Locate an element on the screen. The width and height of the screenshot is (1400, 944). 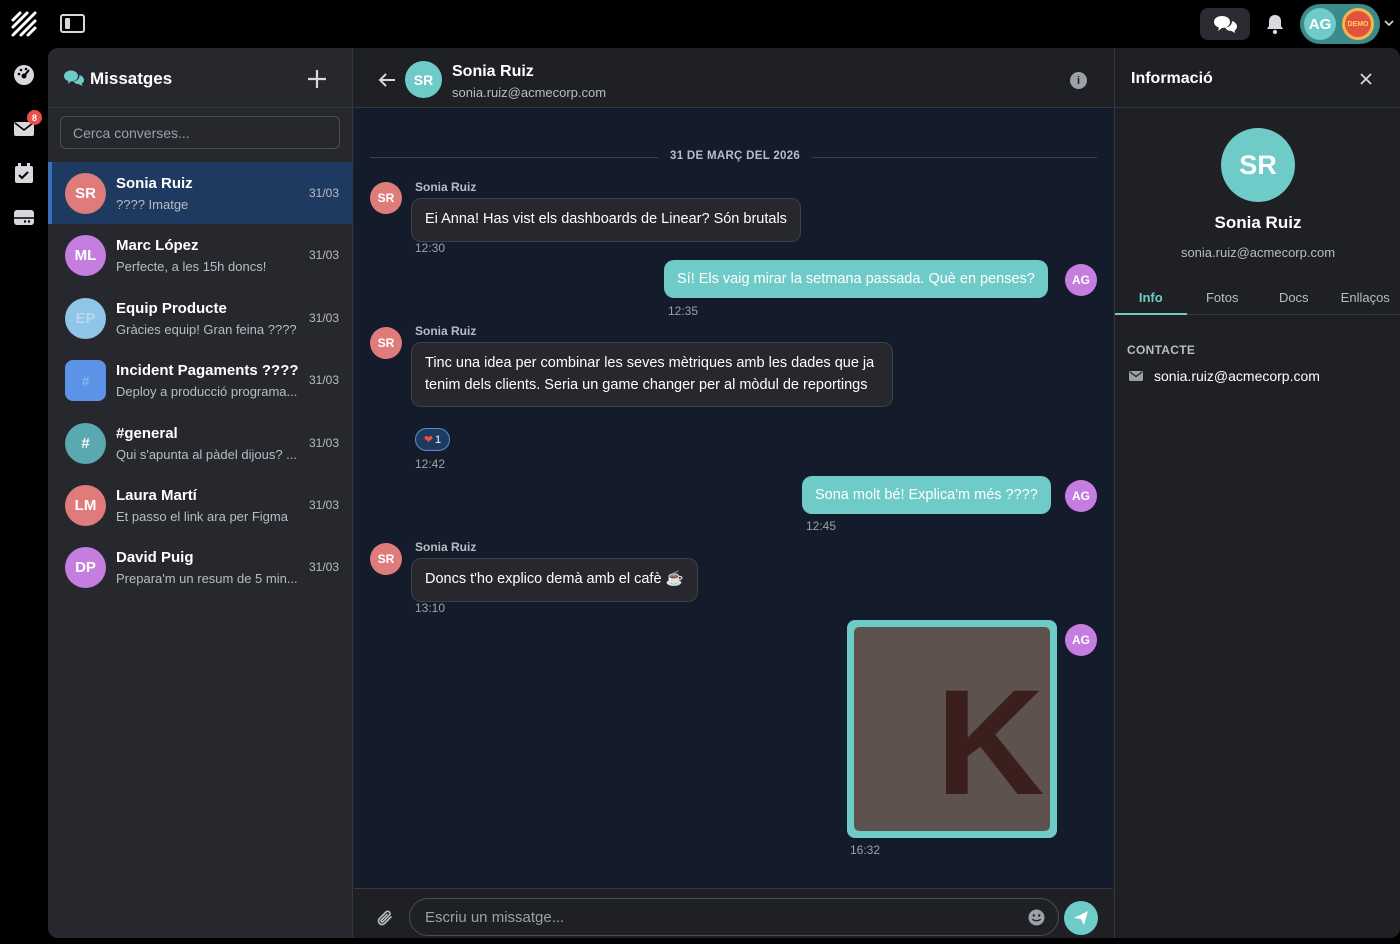
image-attachment: K is located at coordinates (952, 729).